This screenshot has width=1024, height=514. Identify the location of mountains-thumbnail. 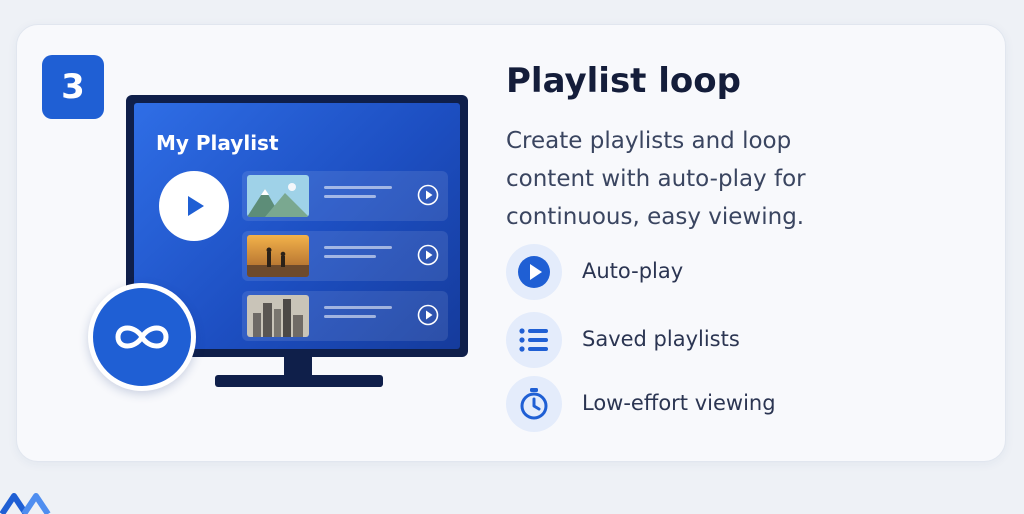
(278, 196).